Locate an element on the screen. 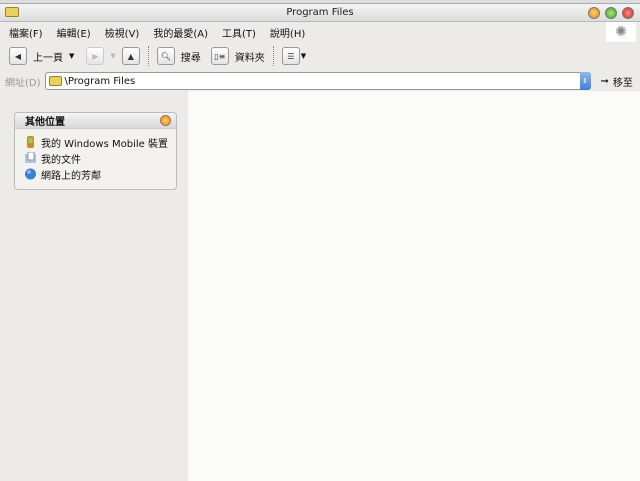 This screenshot has height=481, width=640. views-button: ☰ is located at coordinates (290, 56).